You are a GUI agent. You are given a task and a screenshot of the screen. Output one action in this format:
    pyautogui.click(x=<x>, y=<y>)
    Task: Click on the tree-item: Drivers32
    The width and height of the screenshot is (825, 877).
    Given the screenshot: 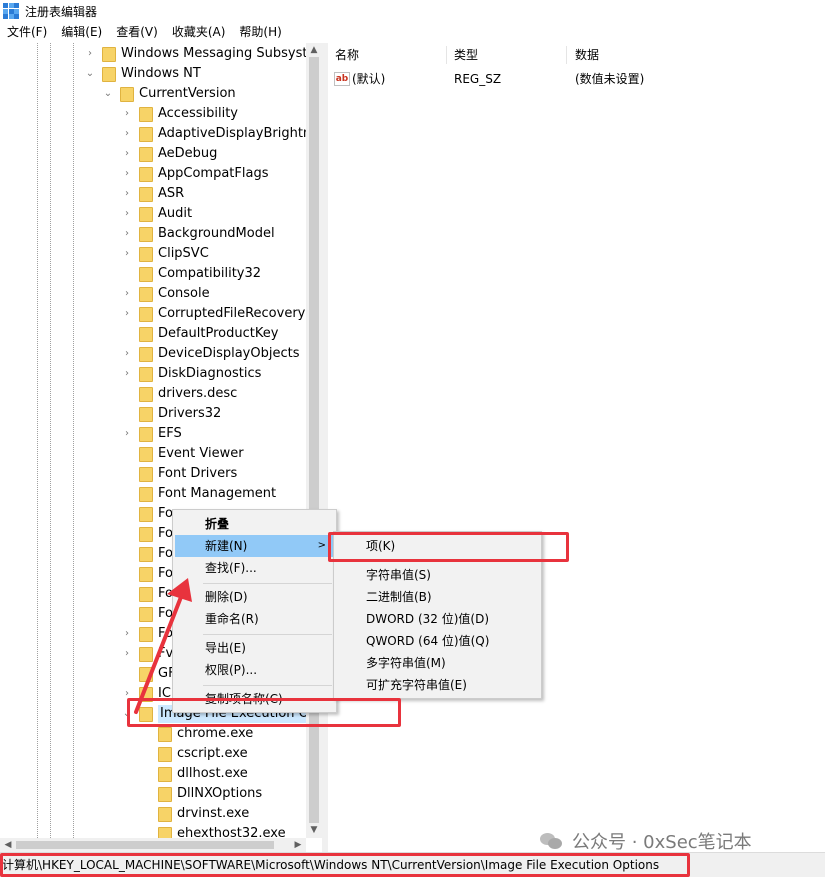 What is the action you would take?
    pyautogui.click(x=153, y=414)
    